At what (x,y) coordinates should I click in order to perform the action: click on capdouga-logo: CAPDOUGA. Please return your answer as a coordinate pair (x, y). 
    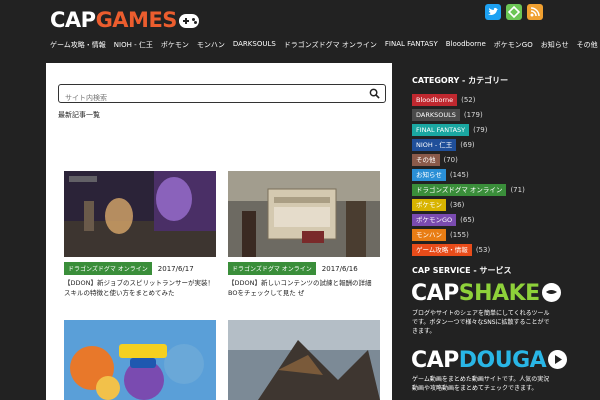
    Looking at the image, I should click on (489, 360).